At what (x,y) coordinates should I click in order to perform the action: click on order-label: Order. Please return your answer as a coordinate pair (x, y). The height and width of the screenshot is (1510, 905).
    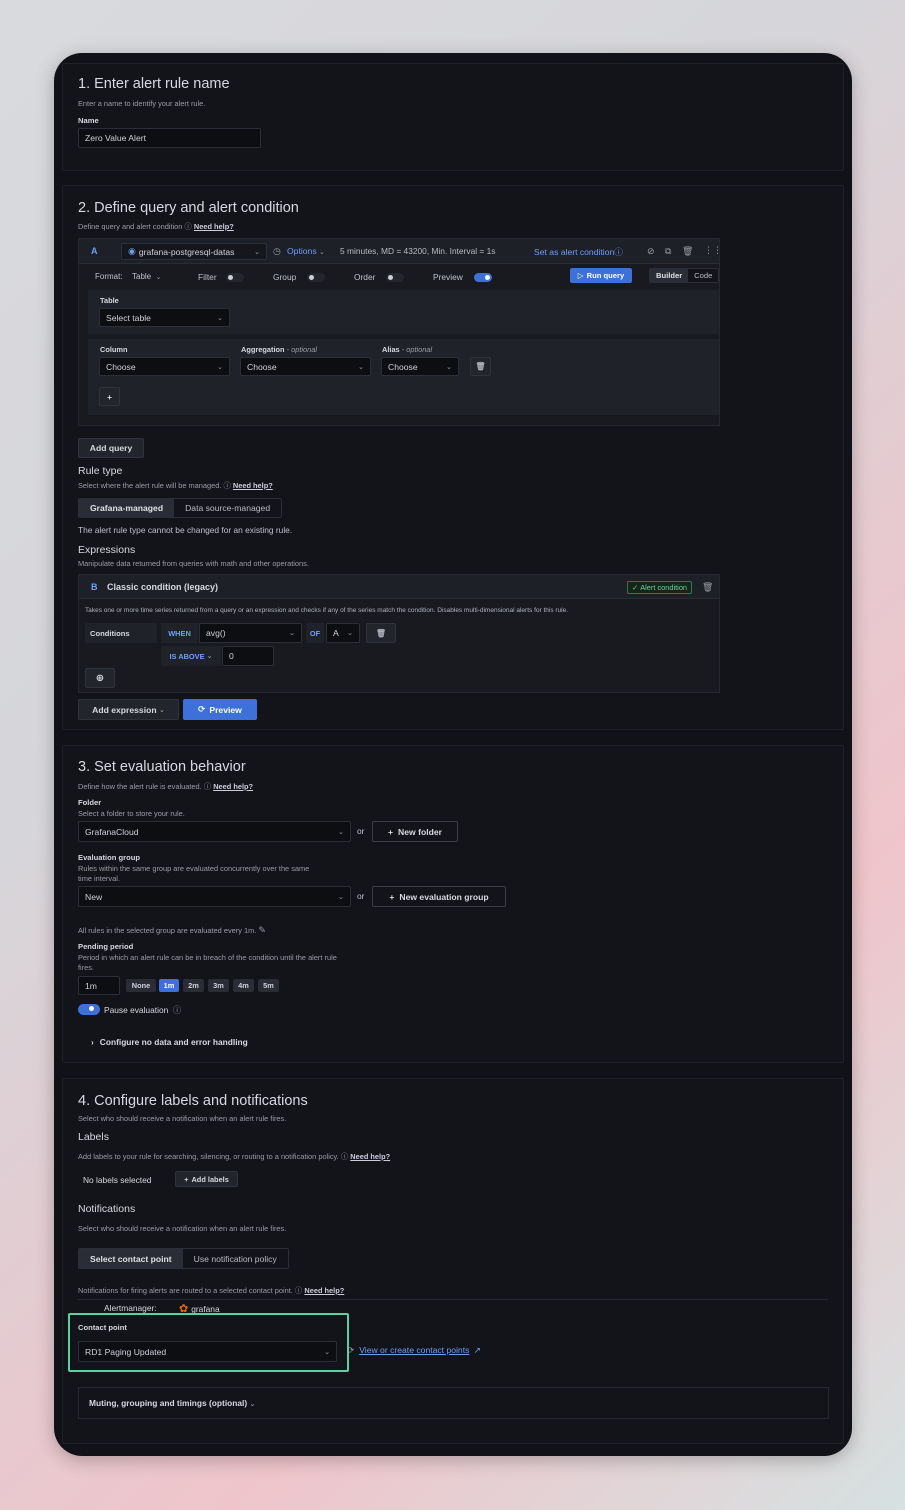
    Looking at the image, I should click on (365, 277).